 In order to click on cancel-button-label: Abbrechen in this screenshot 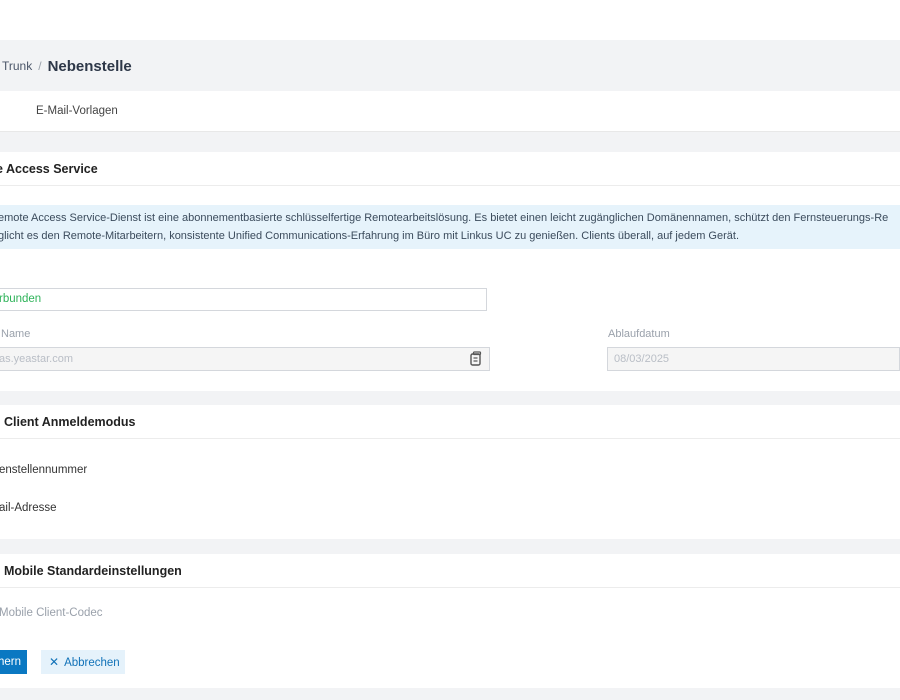, I will do `click(92, 663)`.